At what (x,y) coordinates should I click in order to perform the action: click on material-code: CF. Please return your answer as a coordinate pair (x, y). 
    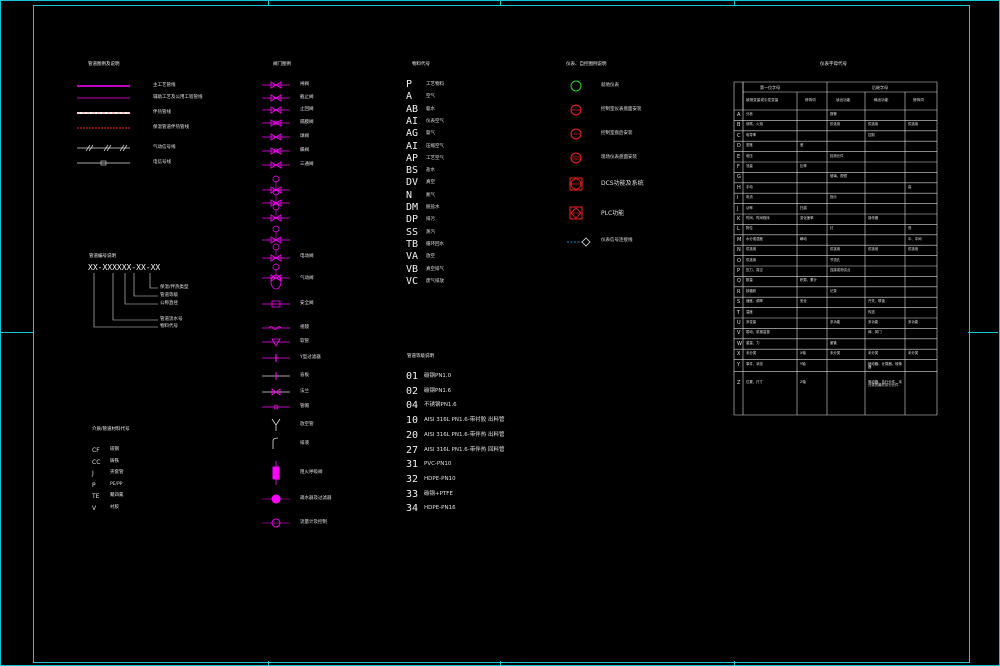
    Looking at the image, I should click on (96, 450).